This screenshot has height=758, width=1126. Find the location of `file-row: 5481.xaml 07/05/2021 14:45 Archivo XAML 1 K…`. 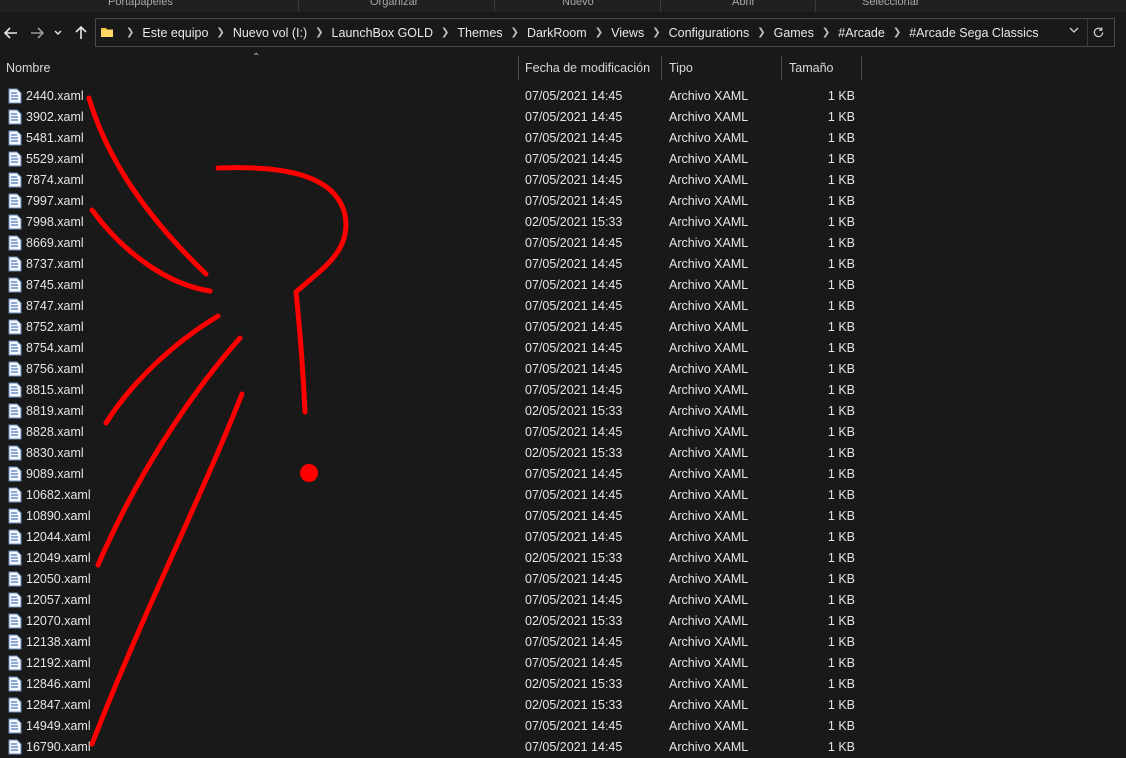

file-row: 5481.xaml 07/05/2021 14:45 Archivo XAML 1 K… is located at coordinates (563, 138).